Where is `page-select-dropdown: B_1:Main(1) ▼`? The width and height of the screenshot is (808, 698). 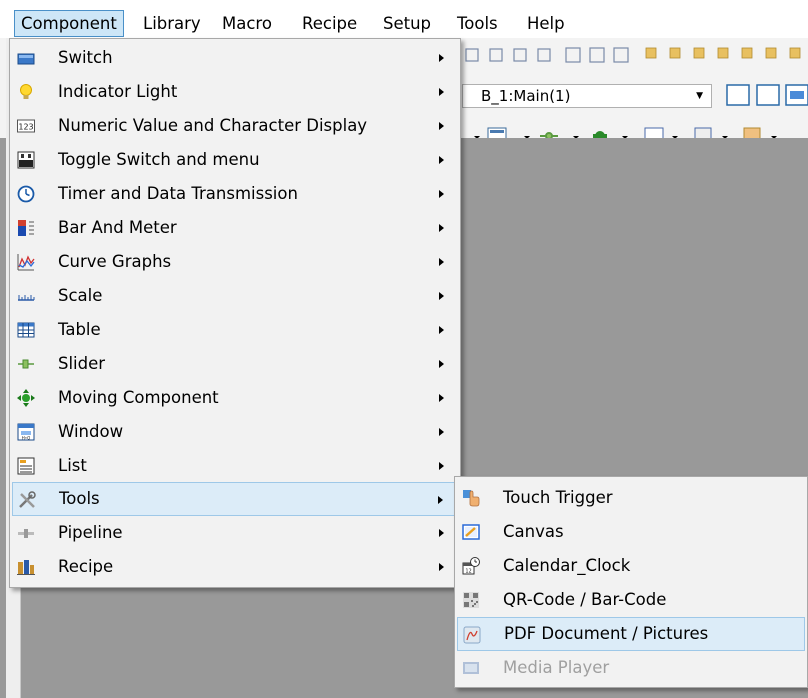 page-select-dropdown: B_1:Main(1) ▼ is located at coordinates (587, 96).